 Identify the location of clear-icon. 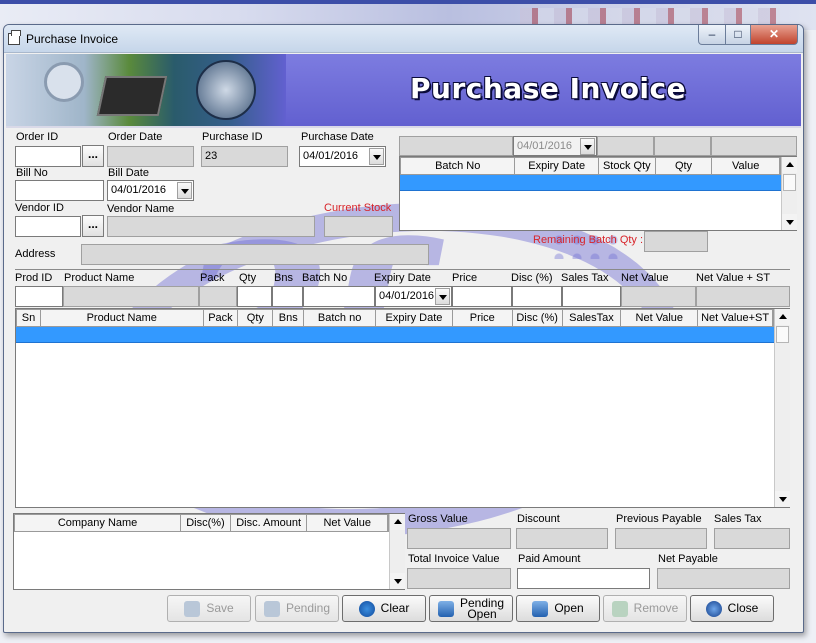
(366, 608).